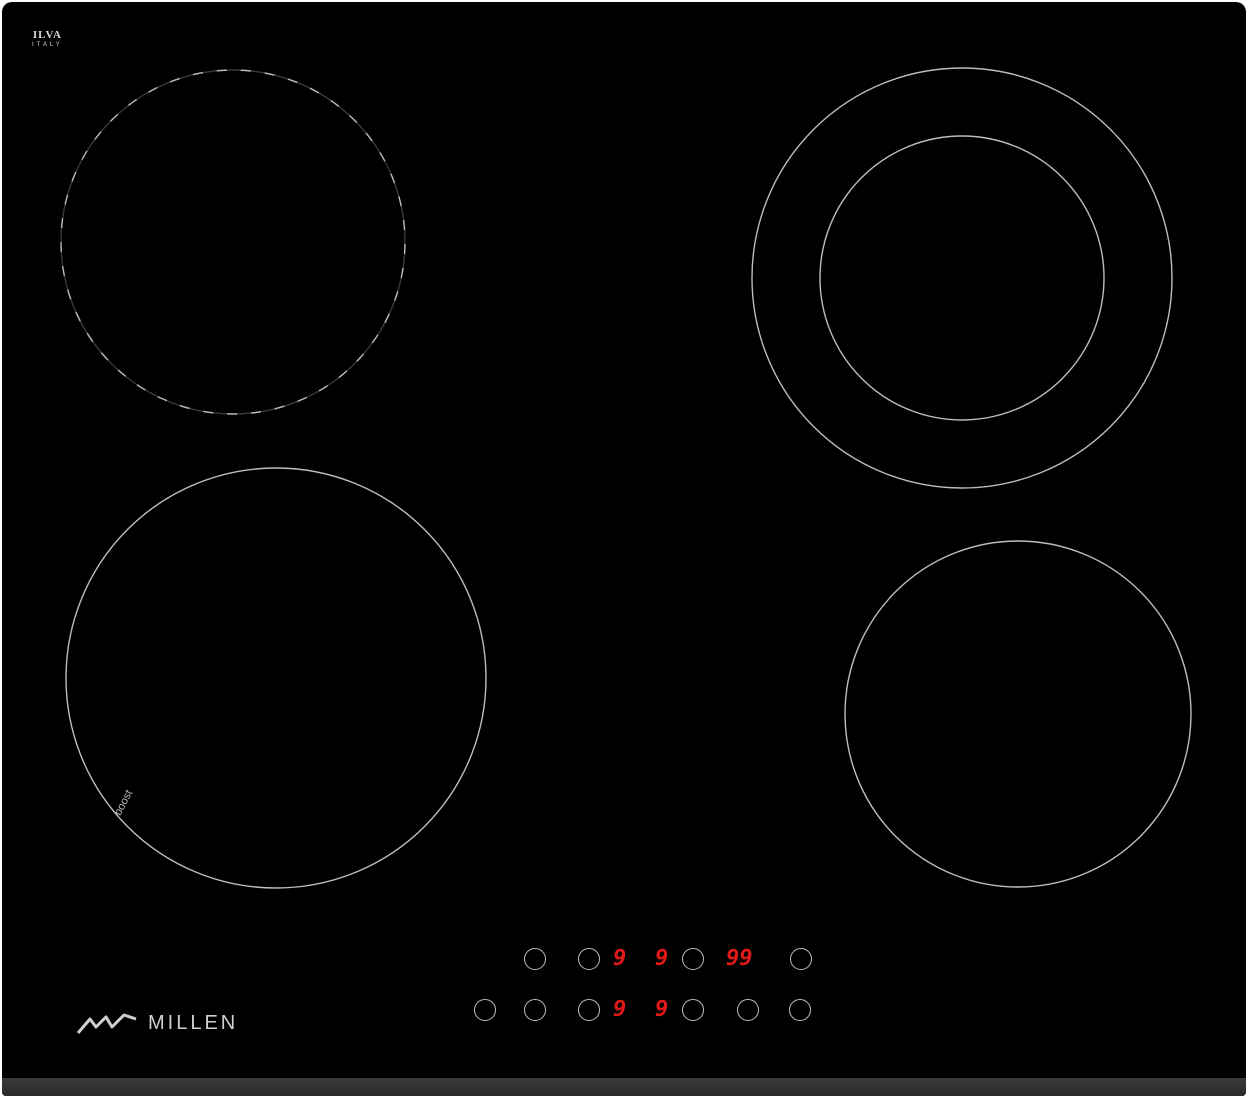  Describe the element at coordinates (1018, 714) in the screenshot. I see `zone-bottom-right-outline` at that location.